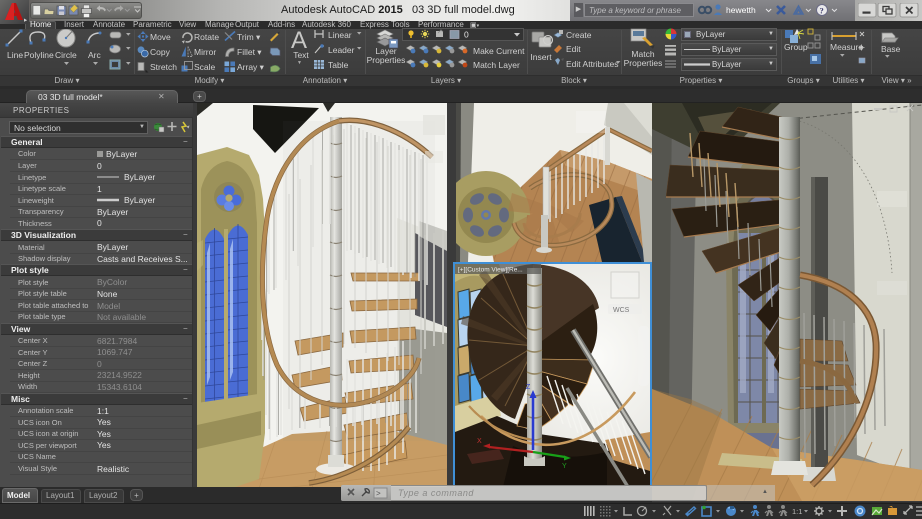 This screenshot has height=519, width=922. Describe the element at coordinates (163, 67) in the screenshot. I see `svg-text: Stretch` at that location.